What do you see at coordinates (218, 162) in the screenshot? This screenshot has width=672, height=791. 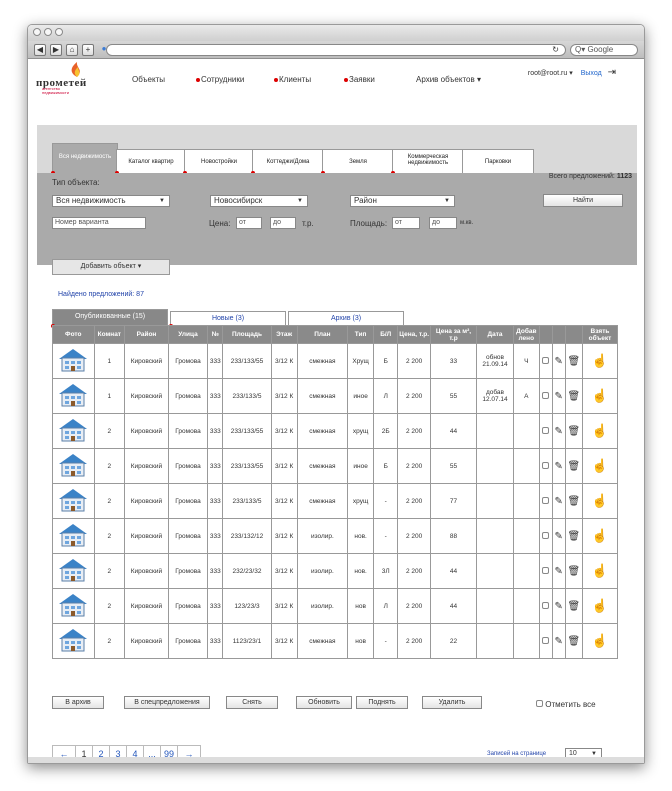 I see `tab-new-buildings: Новостройки` at bounding box center [218, 162].